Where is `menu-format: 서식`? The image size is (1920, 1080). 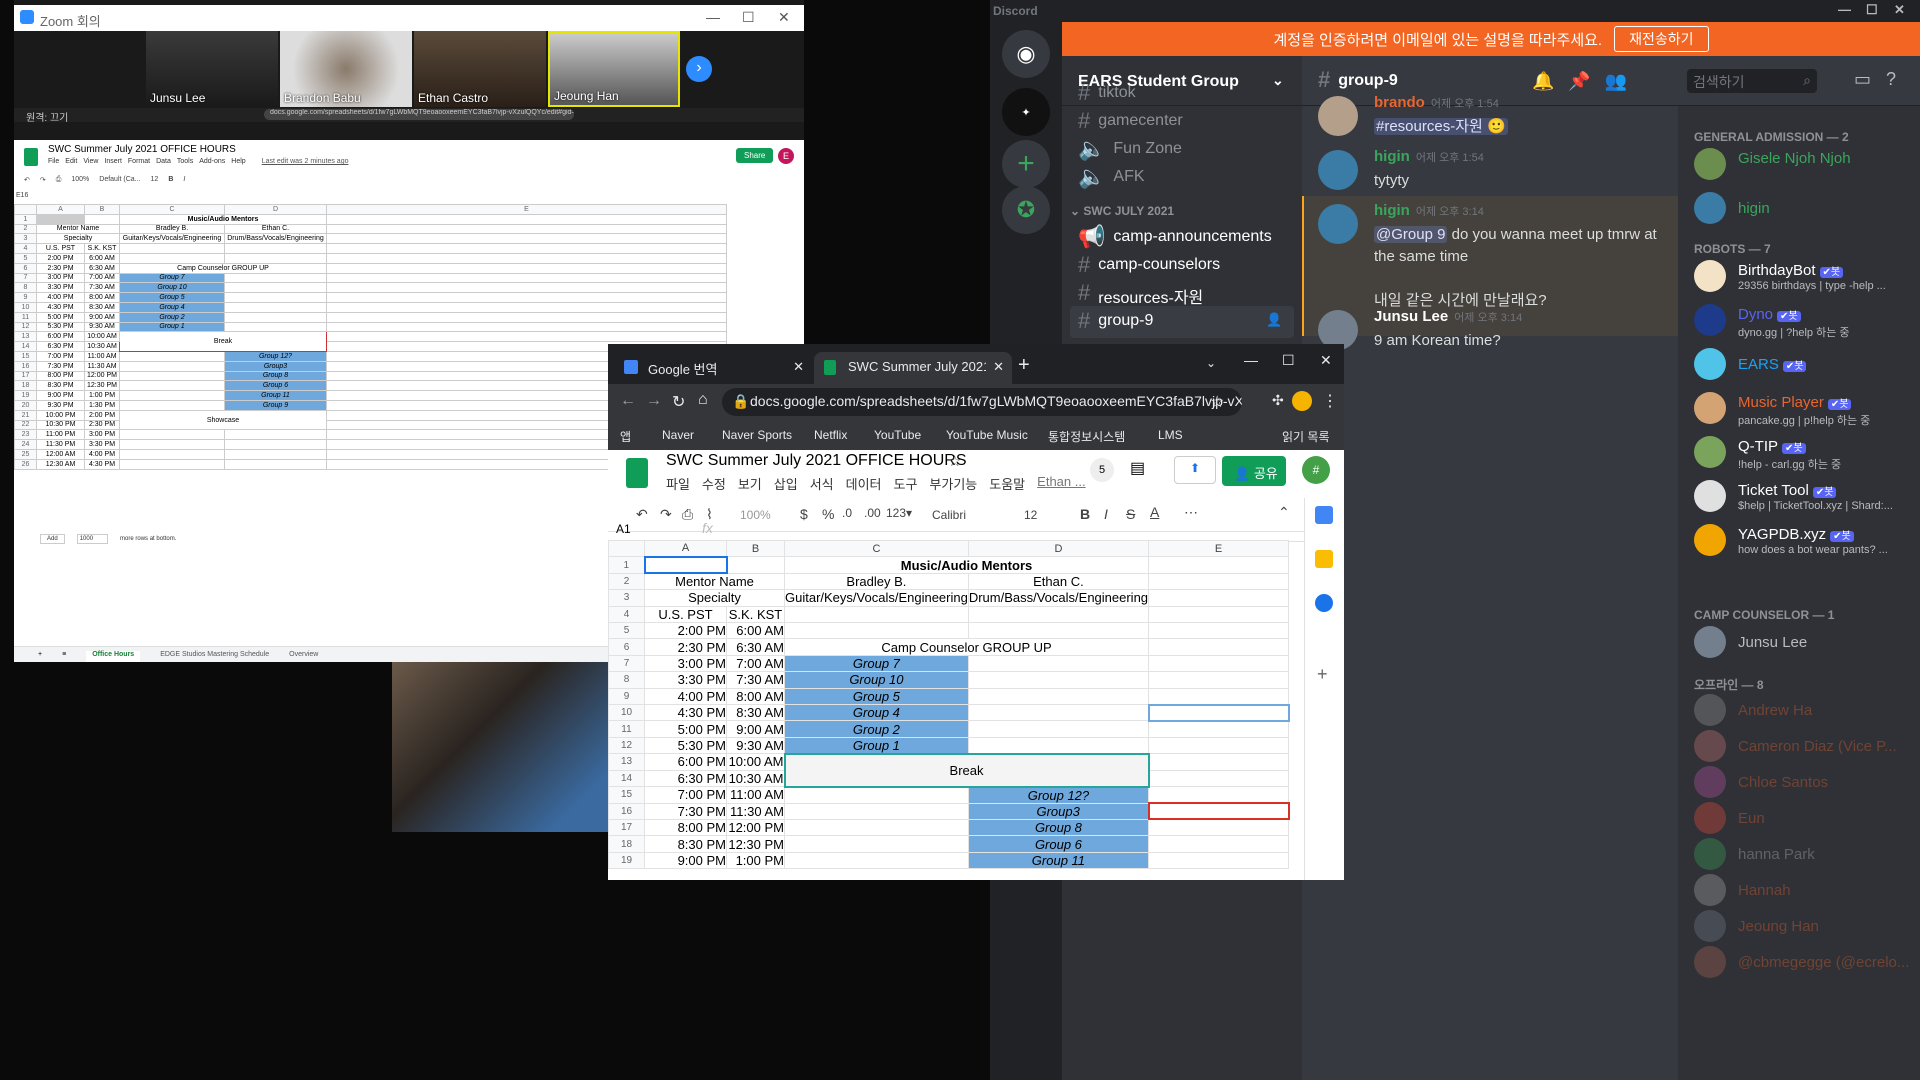
menu-format: 서식 is located at coordinates (822, 483).